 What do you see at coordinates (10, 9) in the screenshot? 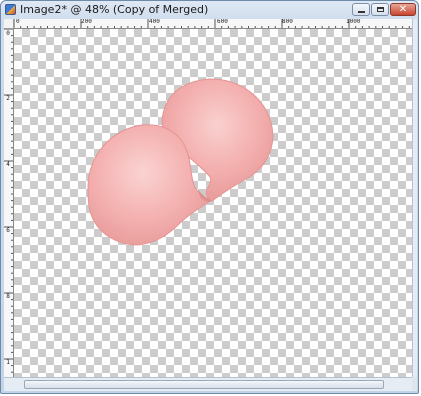
I see `paint-shop-pro-icon` at bounding box center [10, 9].